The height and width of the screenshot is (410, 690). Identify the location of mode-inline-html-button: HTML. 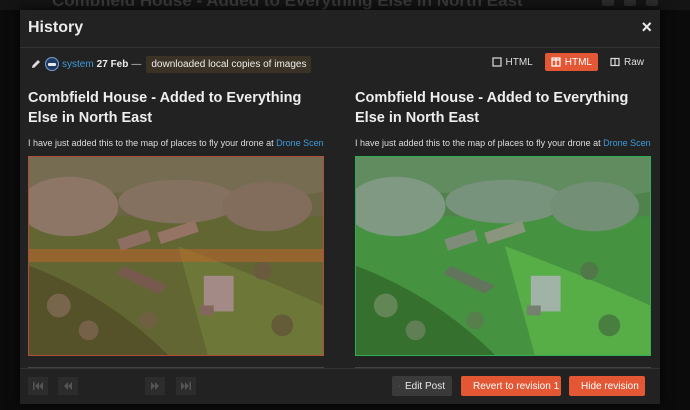
(512, 62).